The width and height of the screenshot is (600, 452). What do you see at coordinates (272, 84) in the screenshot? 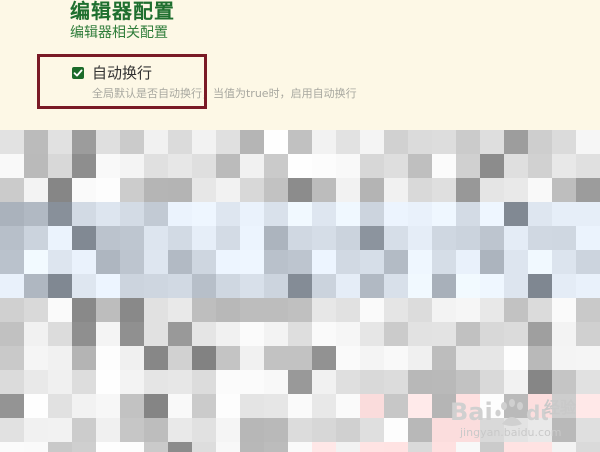
I see `setting-word-wrap: 自动换行 全局默认是否自动换行，当值为true时，启用自动换行` at bounding box center [272, 84].